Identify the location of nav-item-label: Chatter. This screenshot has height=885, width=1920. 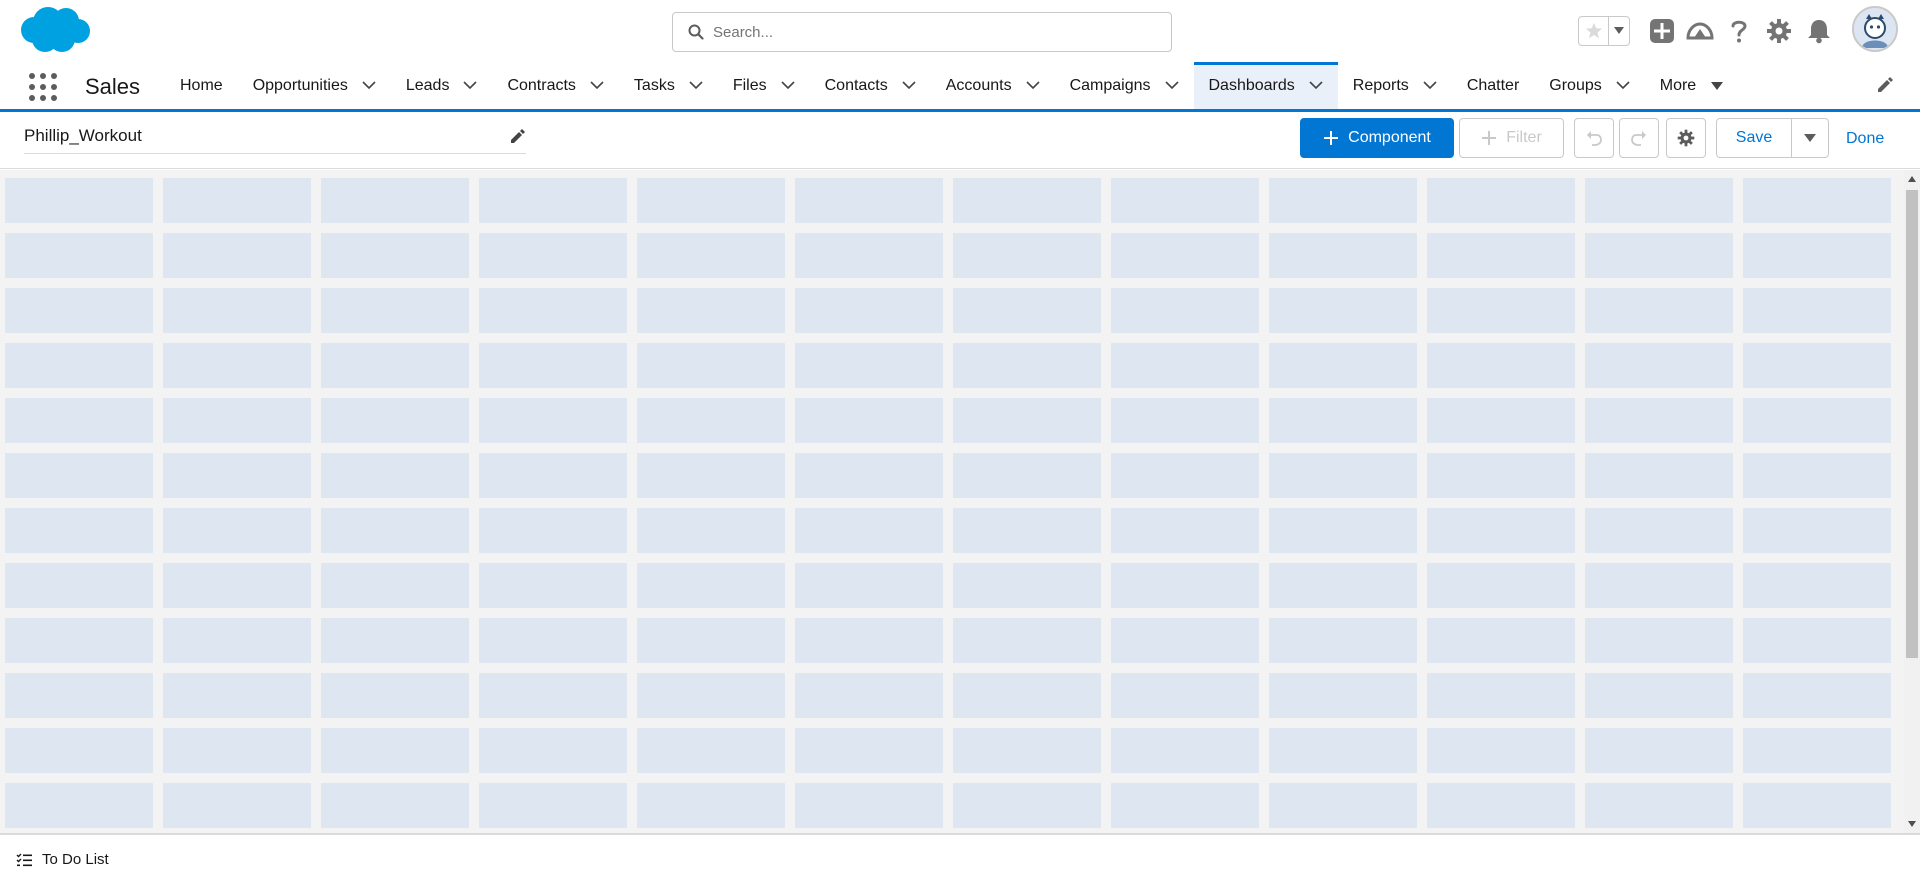
(1493, 85).